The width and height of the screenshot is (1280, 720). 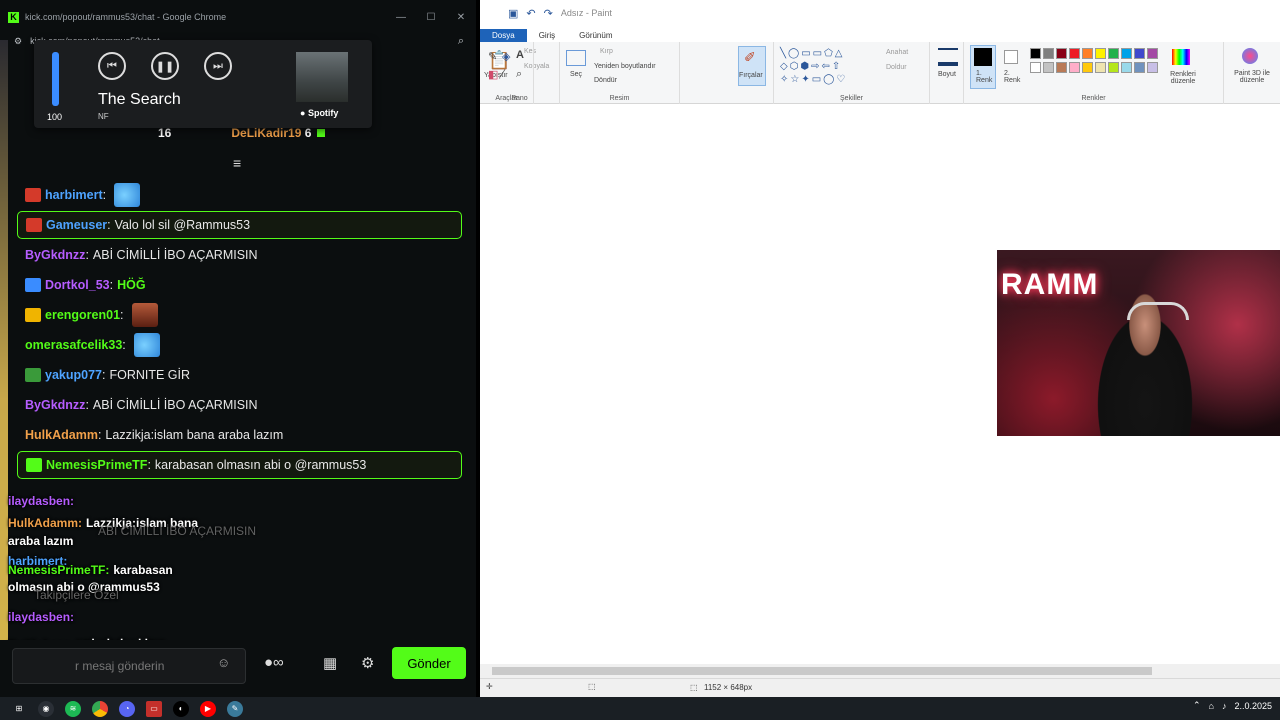 I want to click on scrollbar-thumb, so click(x=822, y=671).